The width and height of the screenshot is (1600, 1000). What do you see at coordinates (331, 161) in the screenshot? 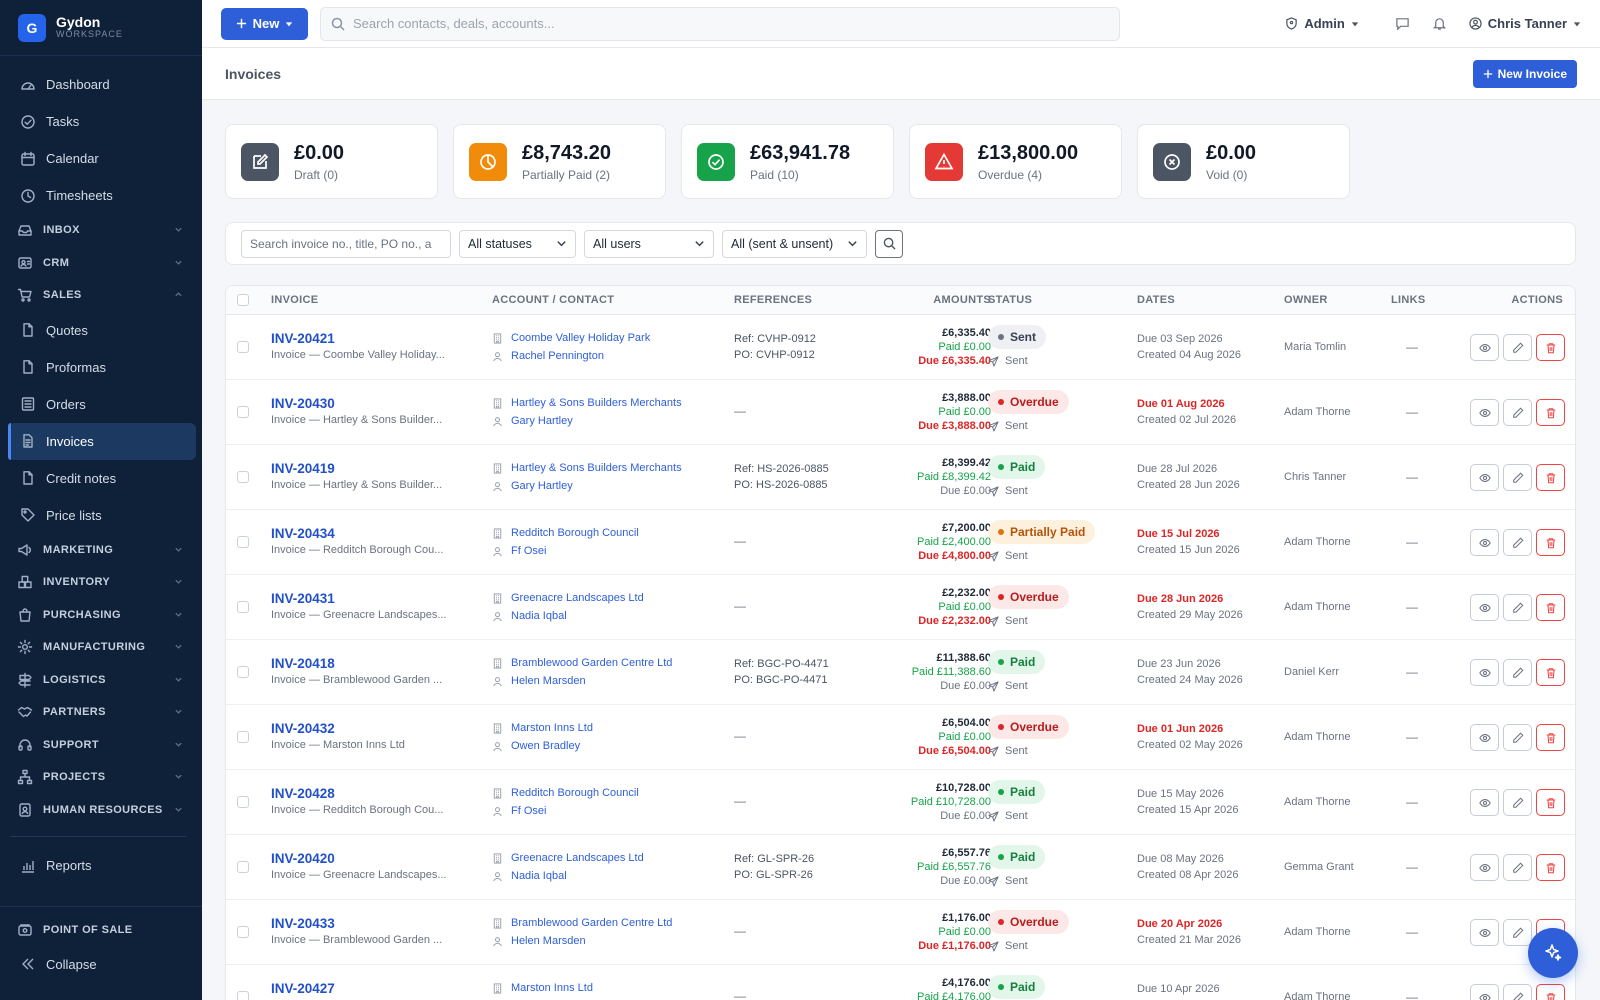
I see `stat-card-draft: £0.00 Draft (0)` at bounding box center [331, 161].